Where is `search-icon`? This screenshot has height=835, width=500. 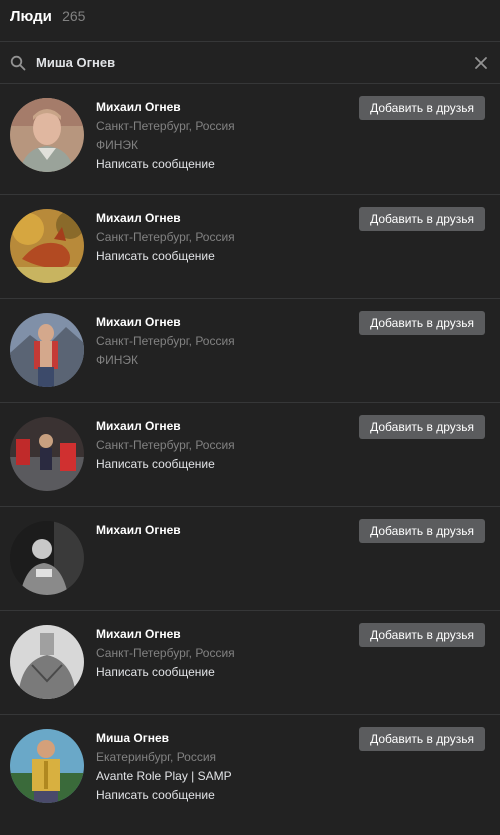 search-icon is located at coordinates (18, 63).